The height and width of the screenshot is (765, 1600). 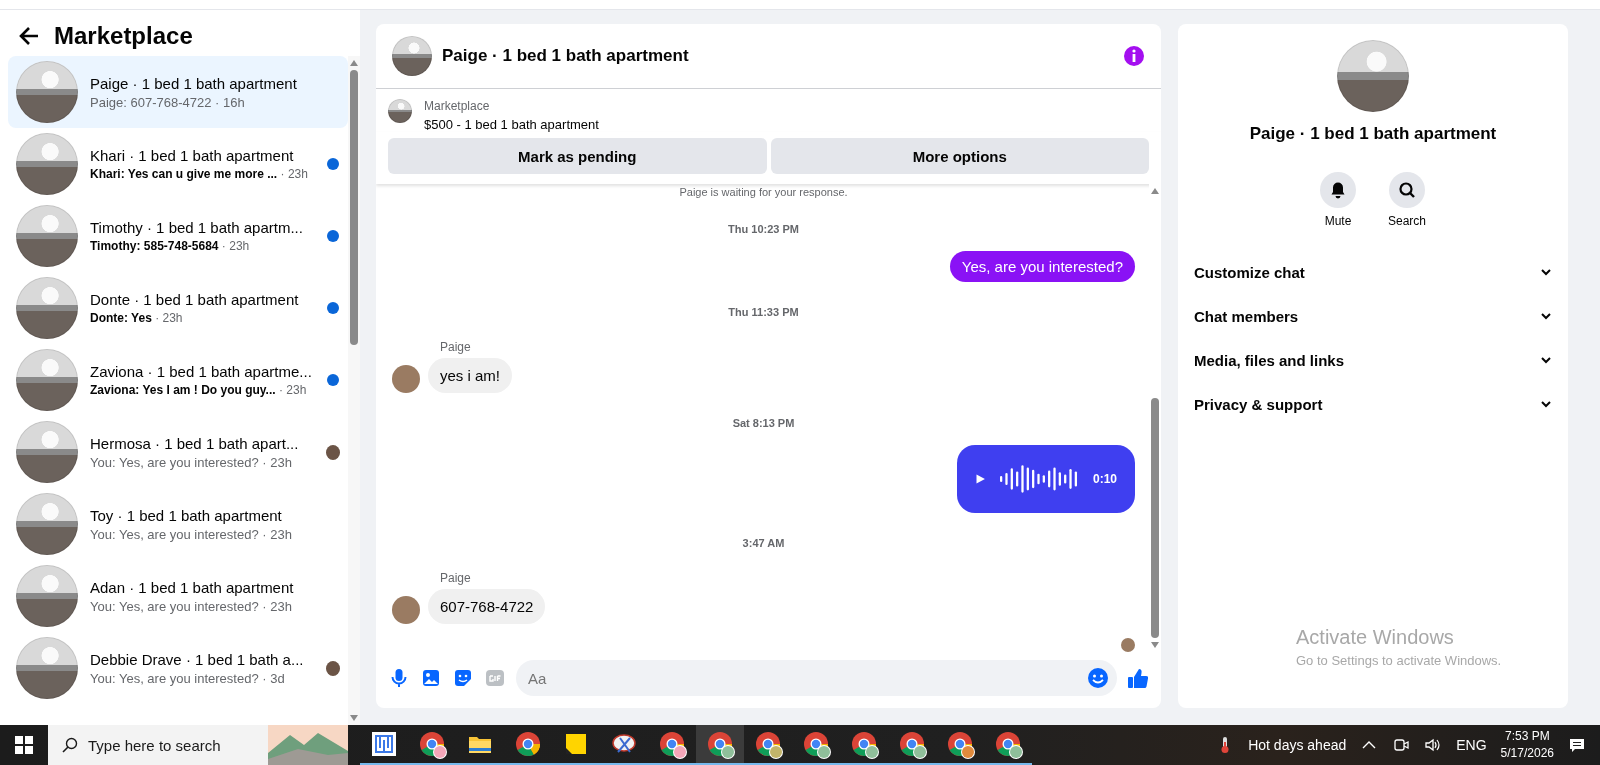 I want to click on accordion-item: Media, files and links, so click(x=1373, y=360).